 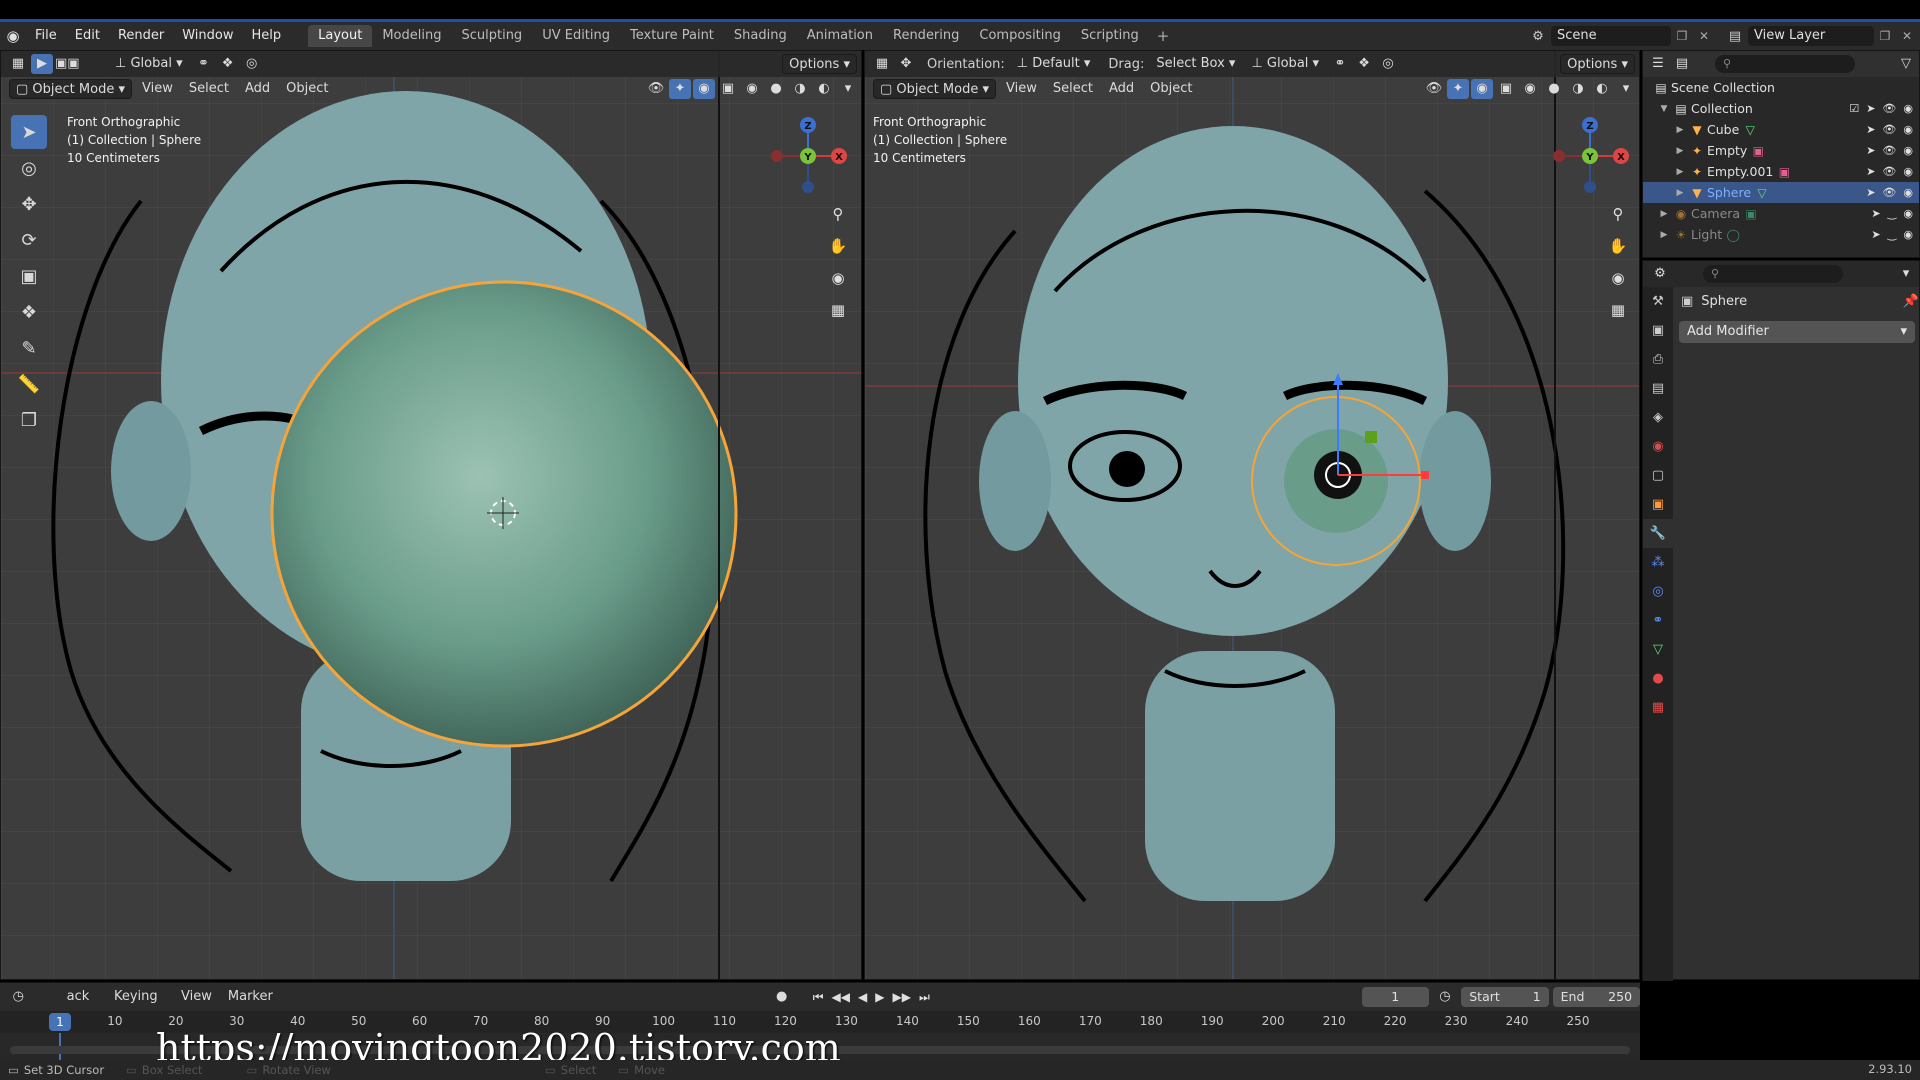 I want to click on gizmo-plane-handle, so click(x=1371, y=437).